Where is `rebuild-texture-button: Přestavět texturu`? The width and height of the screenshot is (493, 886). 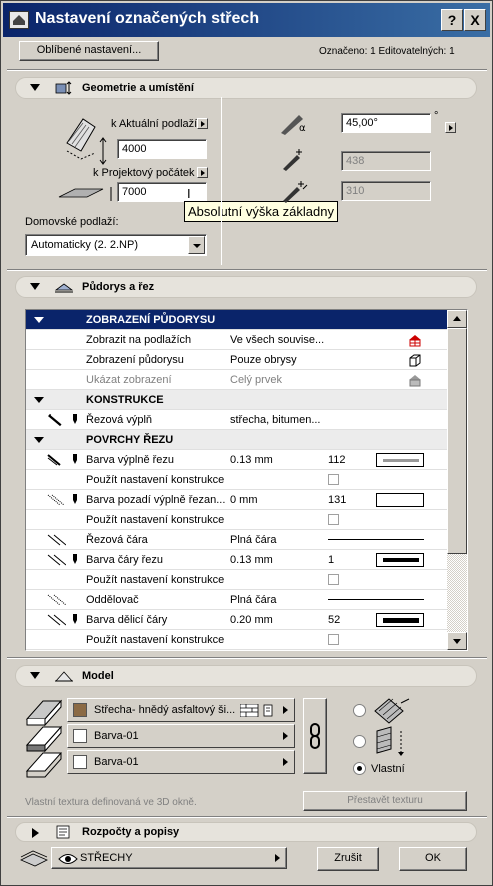 rebuild-texture-button: Přestavět texturu is located at coordinates (385, 801).